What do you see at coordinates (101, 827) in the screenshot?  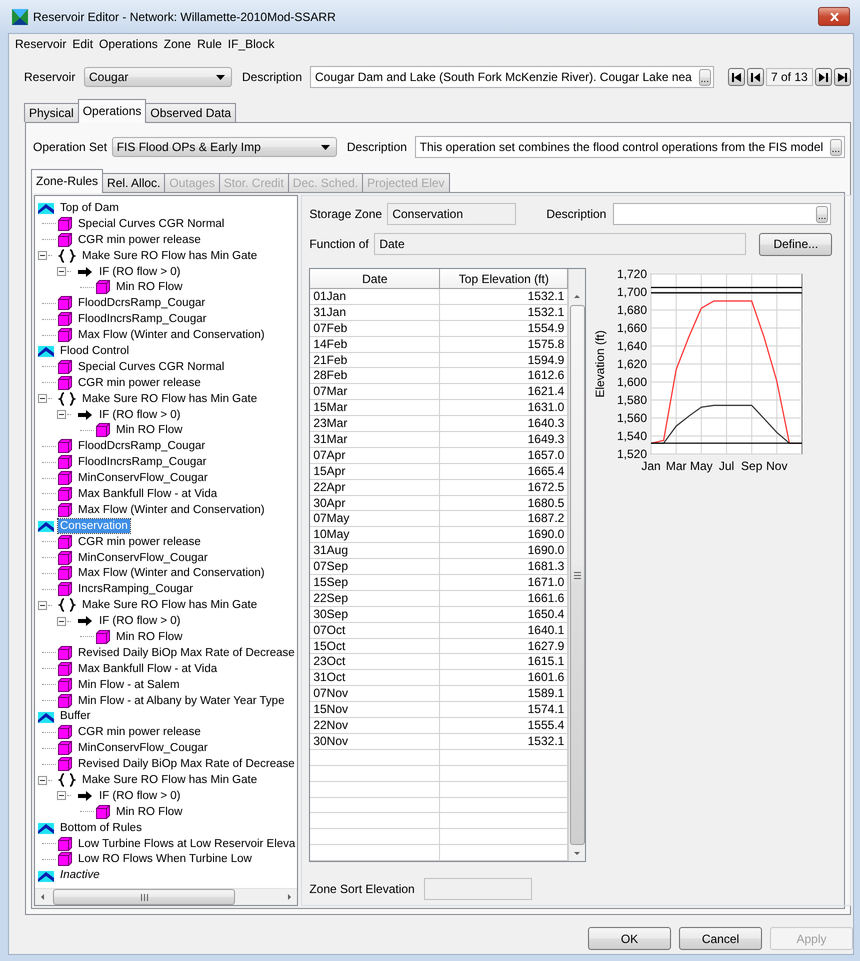 I see `tree-item: Bottom of Rules` at bounding box center [101, 827].